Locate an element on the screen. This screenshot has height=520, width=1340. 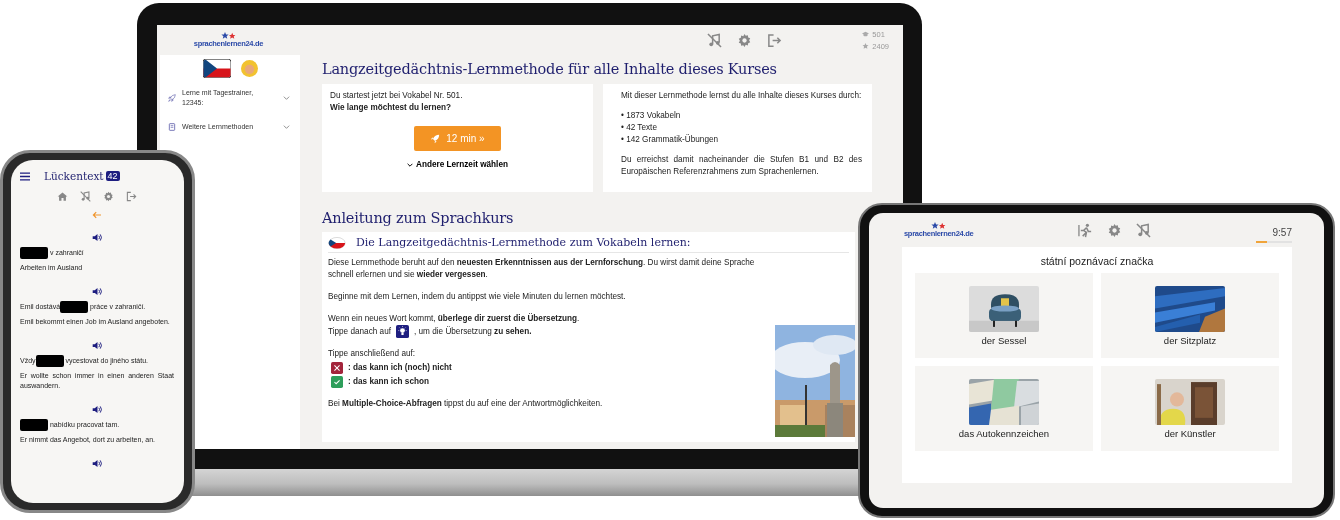
menu-icon is located at coordinates (25, 176).